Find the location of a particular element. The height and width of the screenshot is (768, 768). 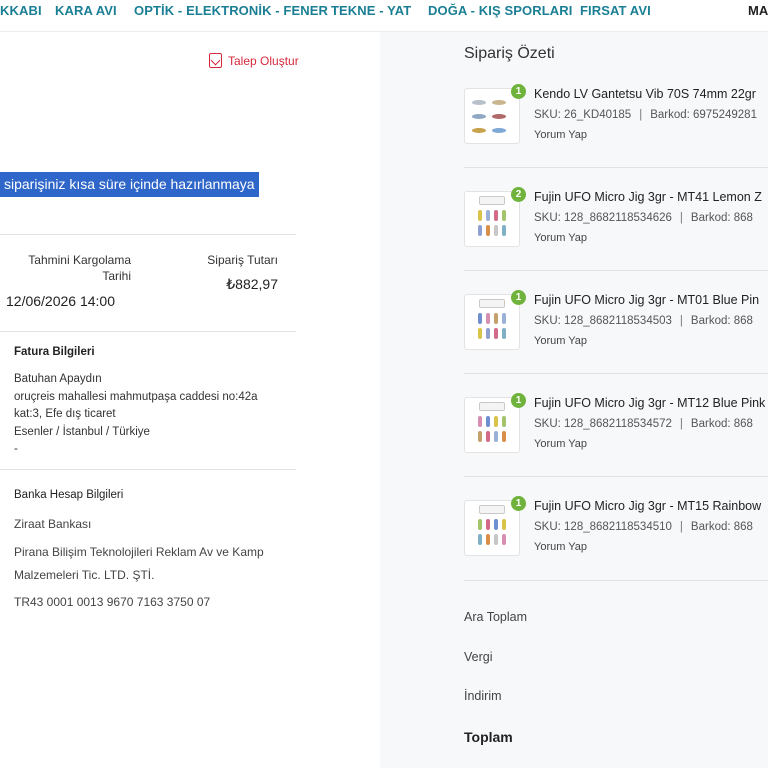

product-meta: SKU: 128_8682118534626 | Barkod: 868 is located at coordinates (643, 218).